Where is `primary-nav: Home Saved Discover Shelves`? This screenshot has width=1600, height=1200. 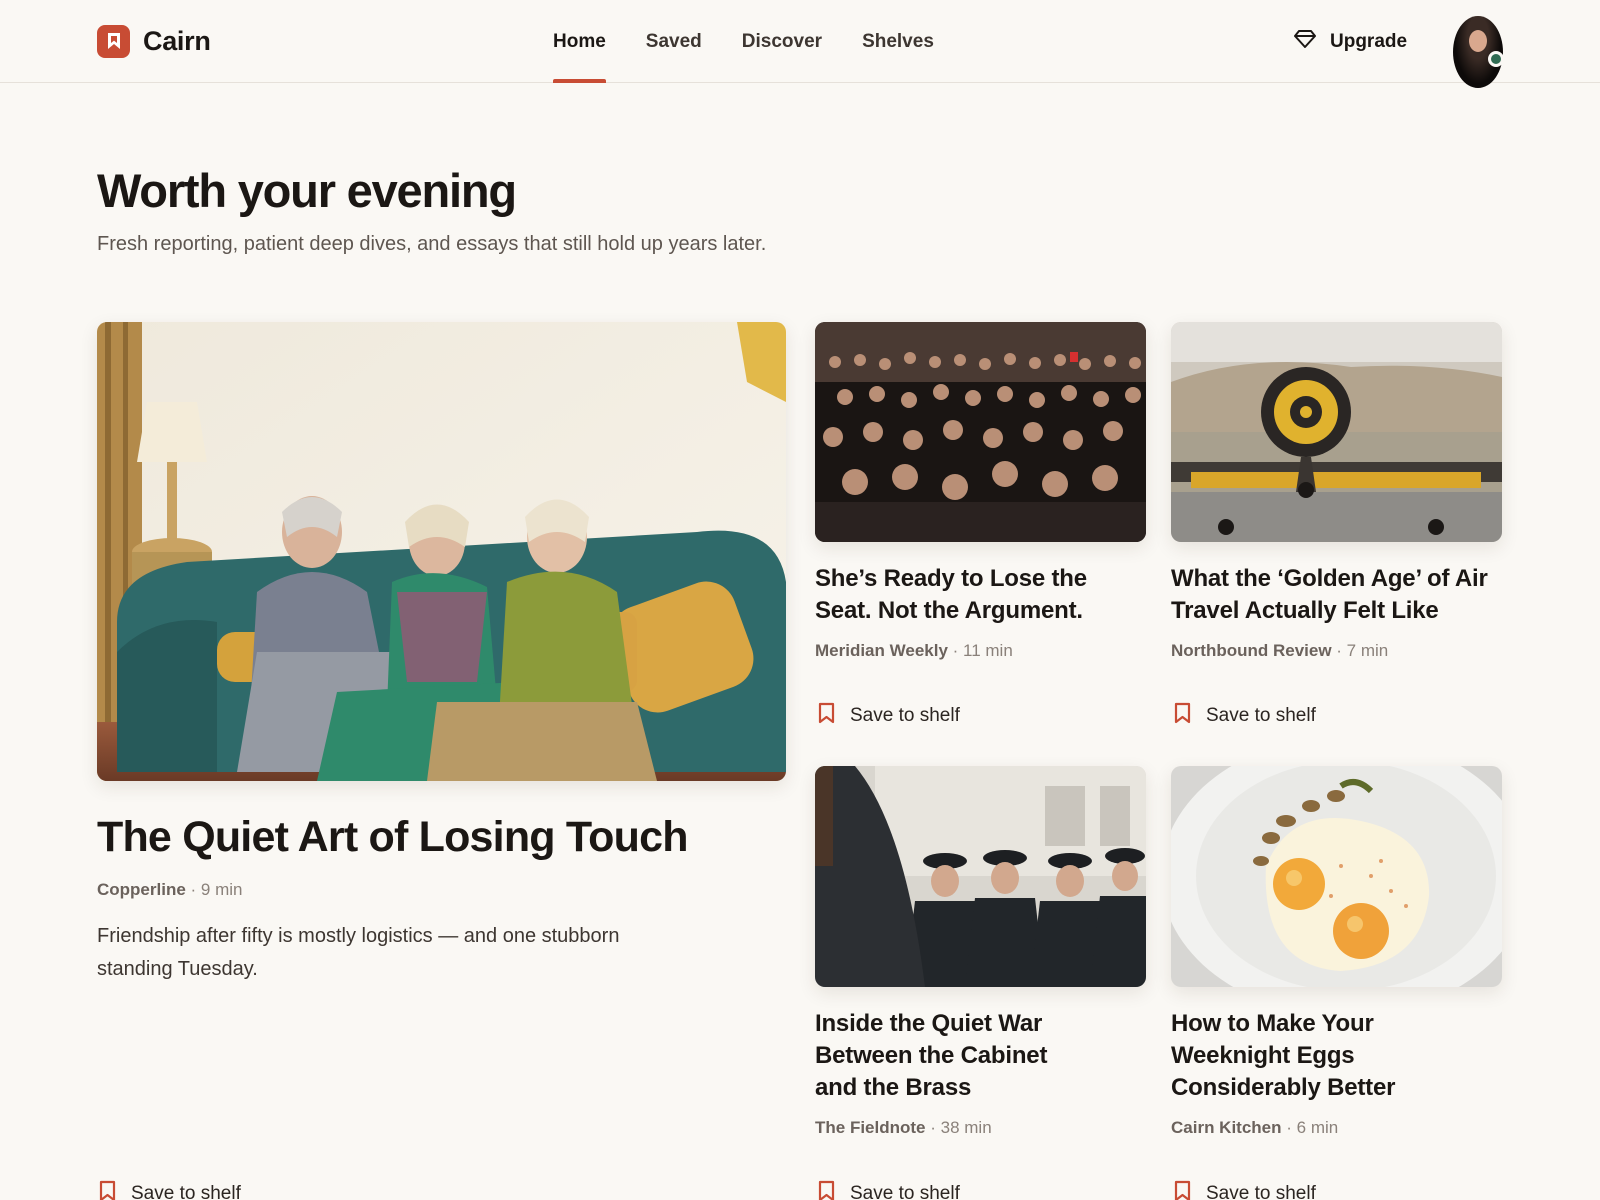 primary-nav: Home Saved Discover Shelves is located at coordinates (763, 41).